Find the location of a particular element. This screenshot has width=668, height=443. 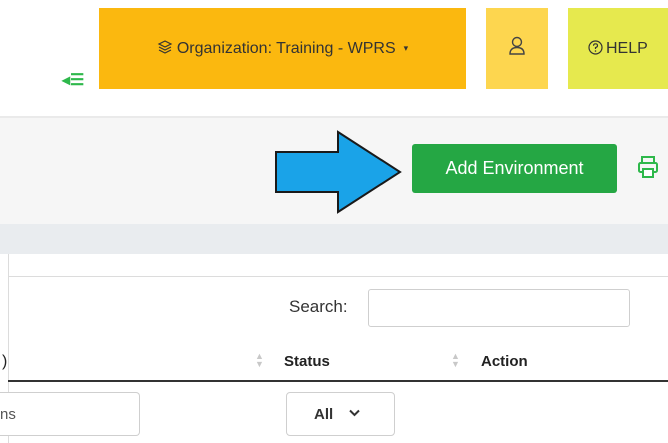

column-filter-input: ns is located at coordinates (70, 414).